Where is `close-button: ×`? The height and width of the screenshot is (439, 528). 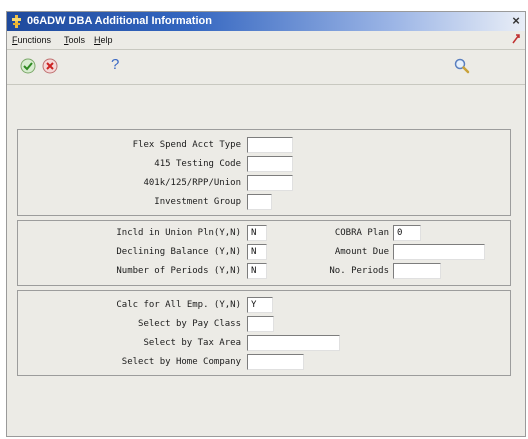 close-button: × is located at coordinates (516, 21).